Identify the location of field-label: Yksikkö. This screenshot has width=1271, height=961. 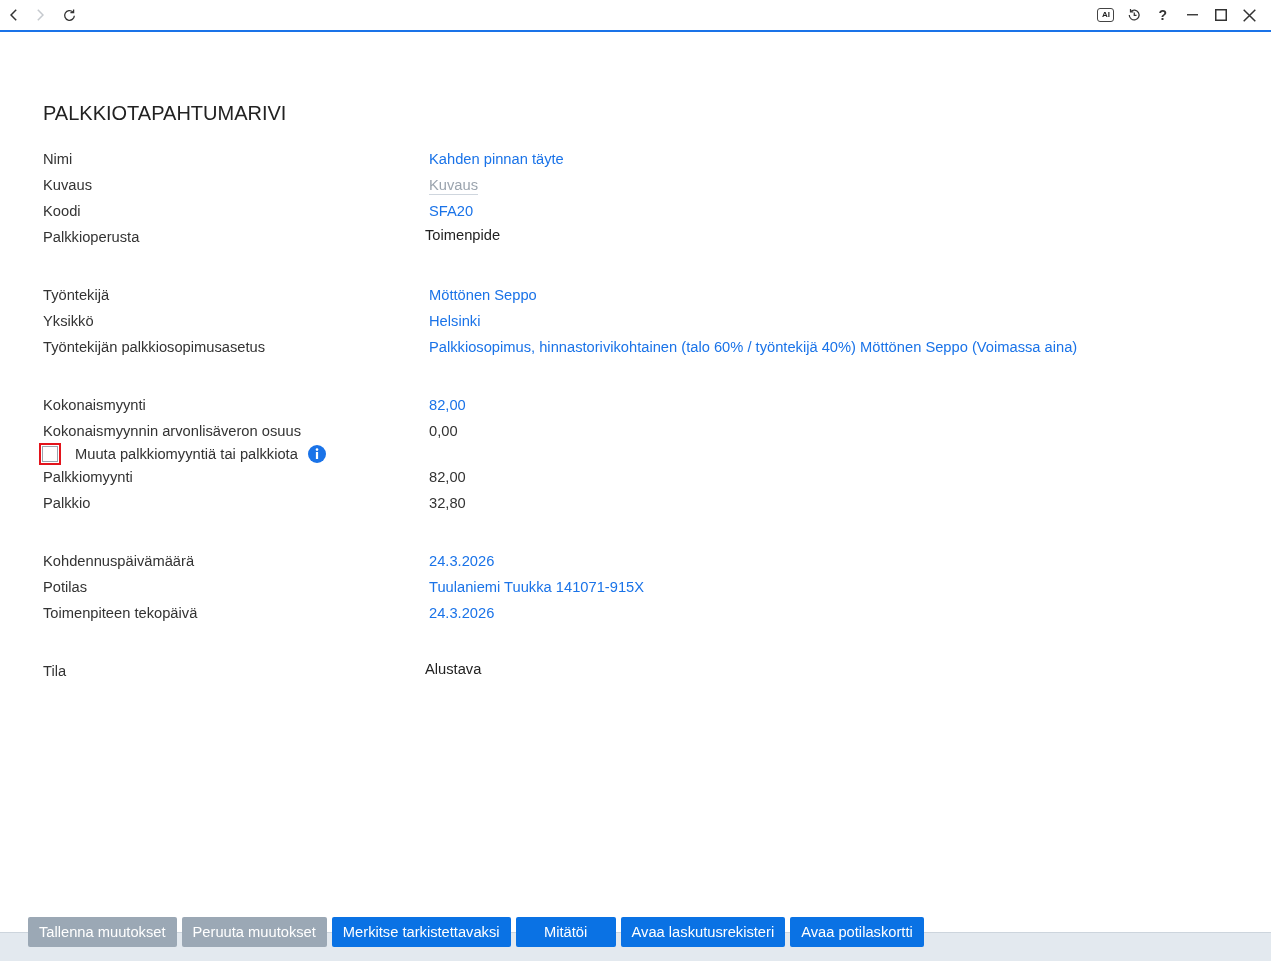
(68, 321).